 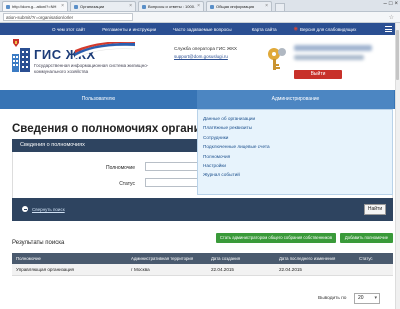 What do you see at coordinates (104, 129) in the screenshot?
I see `page-title: Сведения о полномочиях организации` at bounding box center [104, 129].